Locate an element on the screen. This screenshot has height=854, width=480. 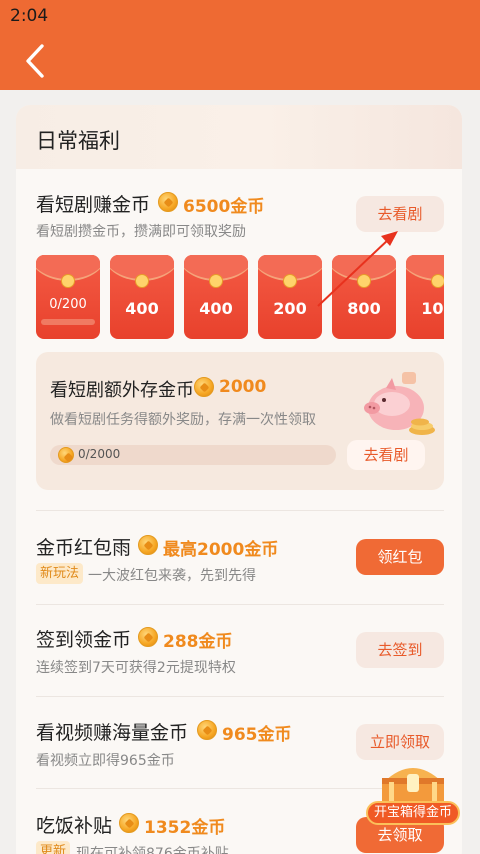
task-desc: 一大波红包来袭，先到先得 is located at coordinates (172, 576).